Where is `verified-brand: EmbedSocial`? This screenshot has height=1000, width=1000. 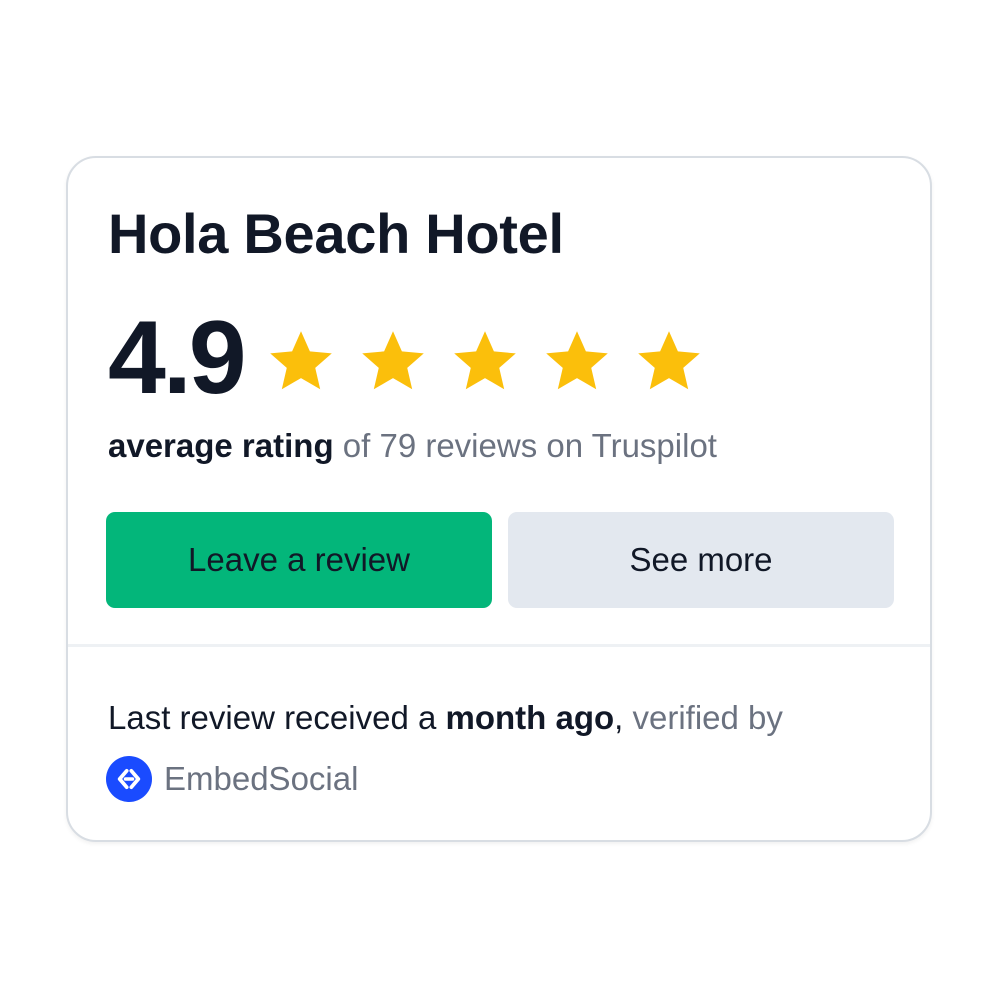 verified-brand: EmbedSocial is located at coordinates (232, 779).